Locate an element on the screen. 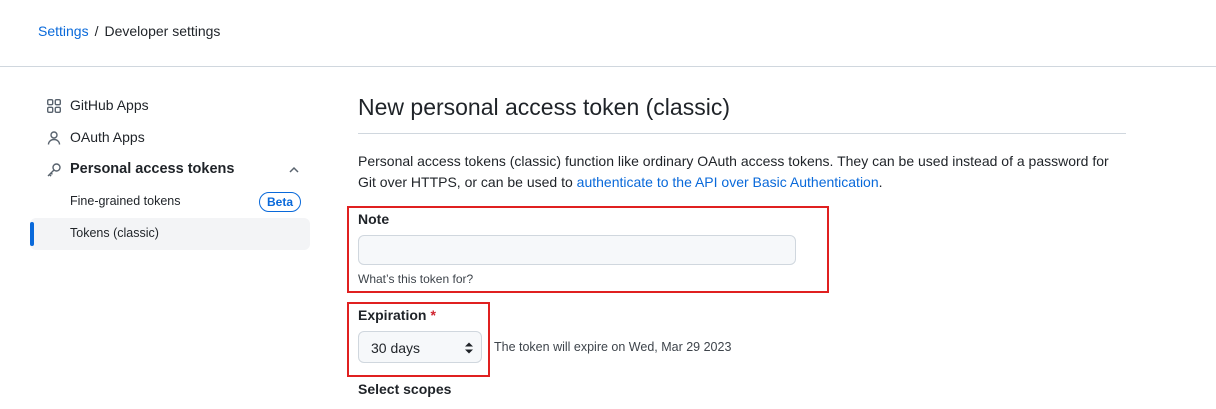 This screenshot has height=409, width=1216. expiration-label: Expiration * is located at coordinates (397, 315).